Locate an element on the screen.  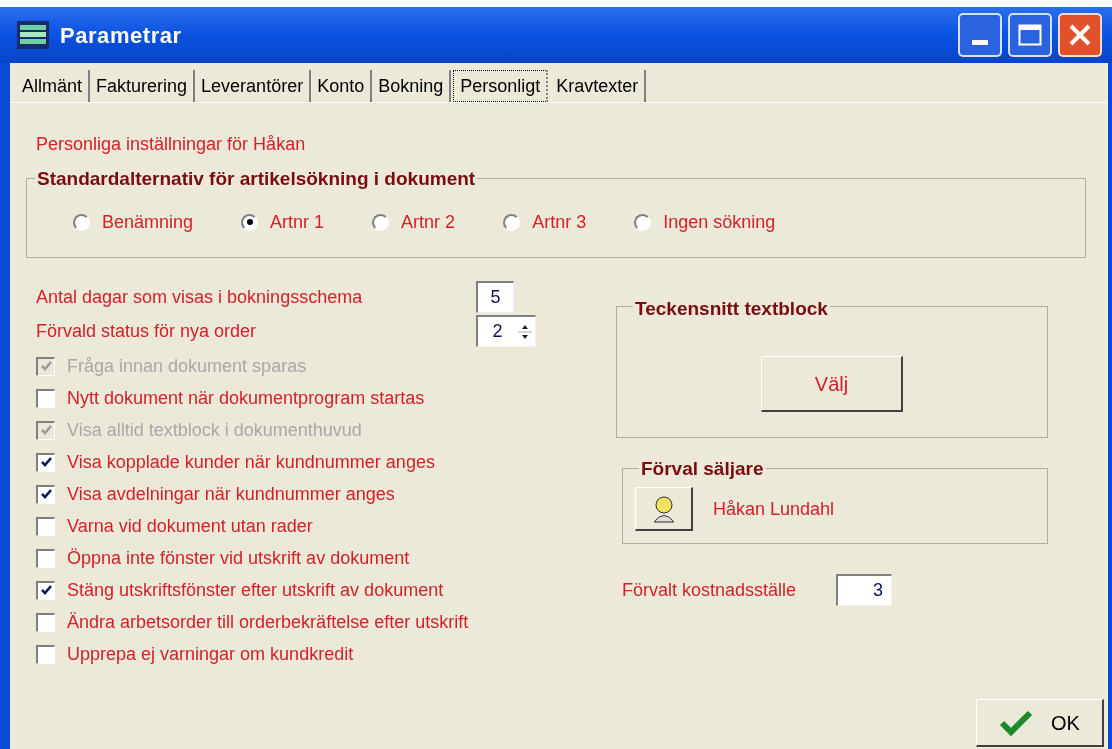
minimize-icon is located at coordinates (980, 42).